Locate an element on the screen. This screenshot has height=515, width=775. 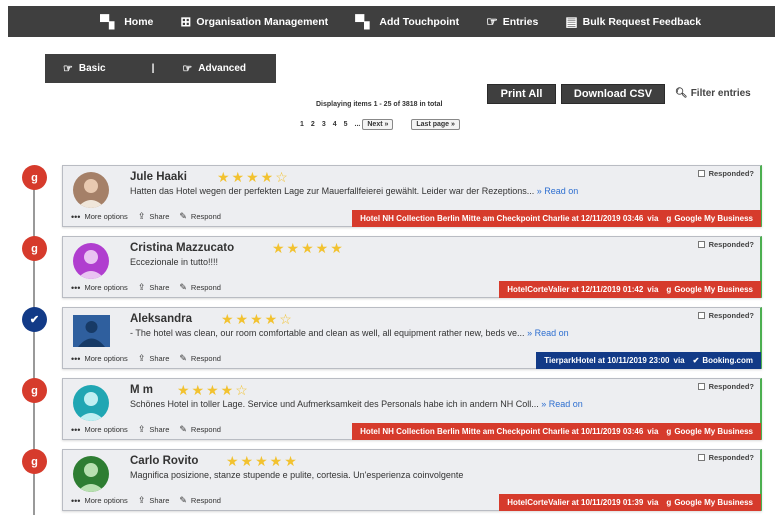
entry-actions: ••• More options ⇪ Share ✎ Respond is located at coordinates (151, 216).